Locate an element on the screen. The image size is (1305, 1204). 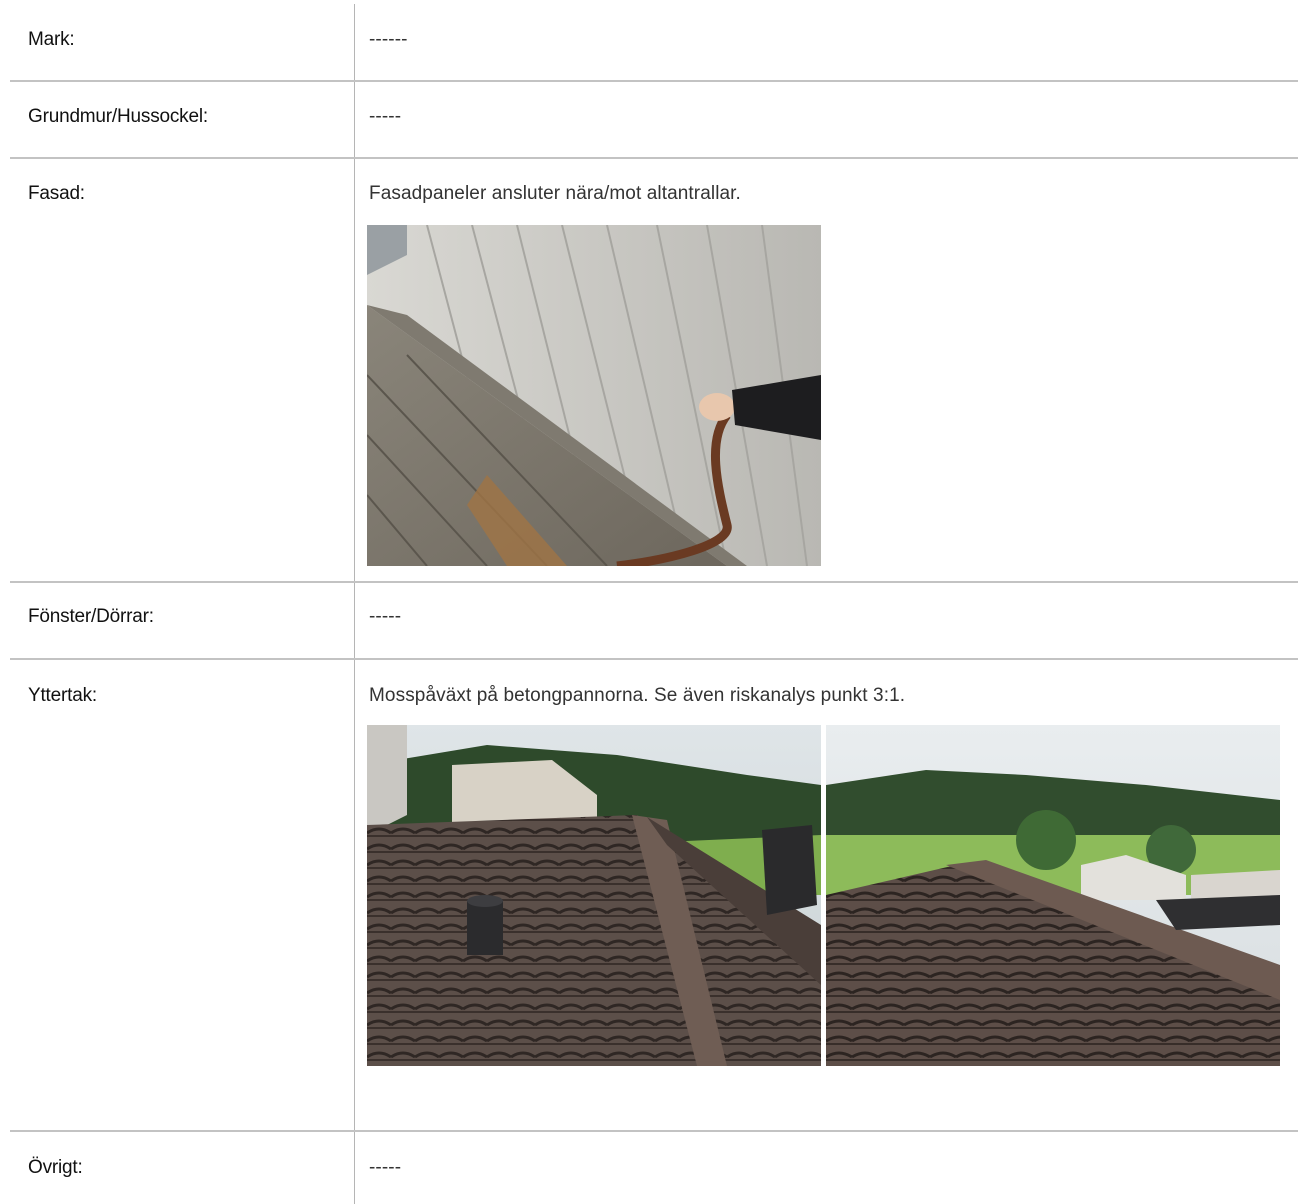
facade-photo is located at coordinates (594, 395).